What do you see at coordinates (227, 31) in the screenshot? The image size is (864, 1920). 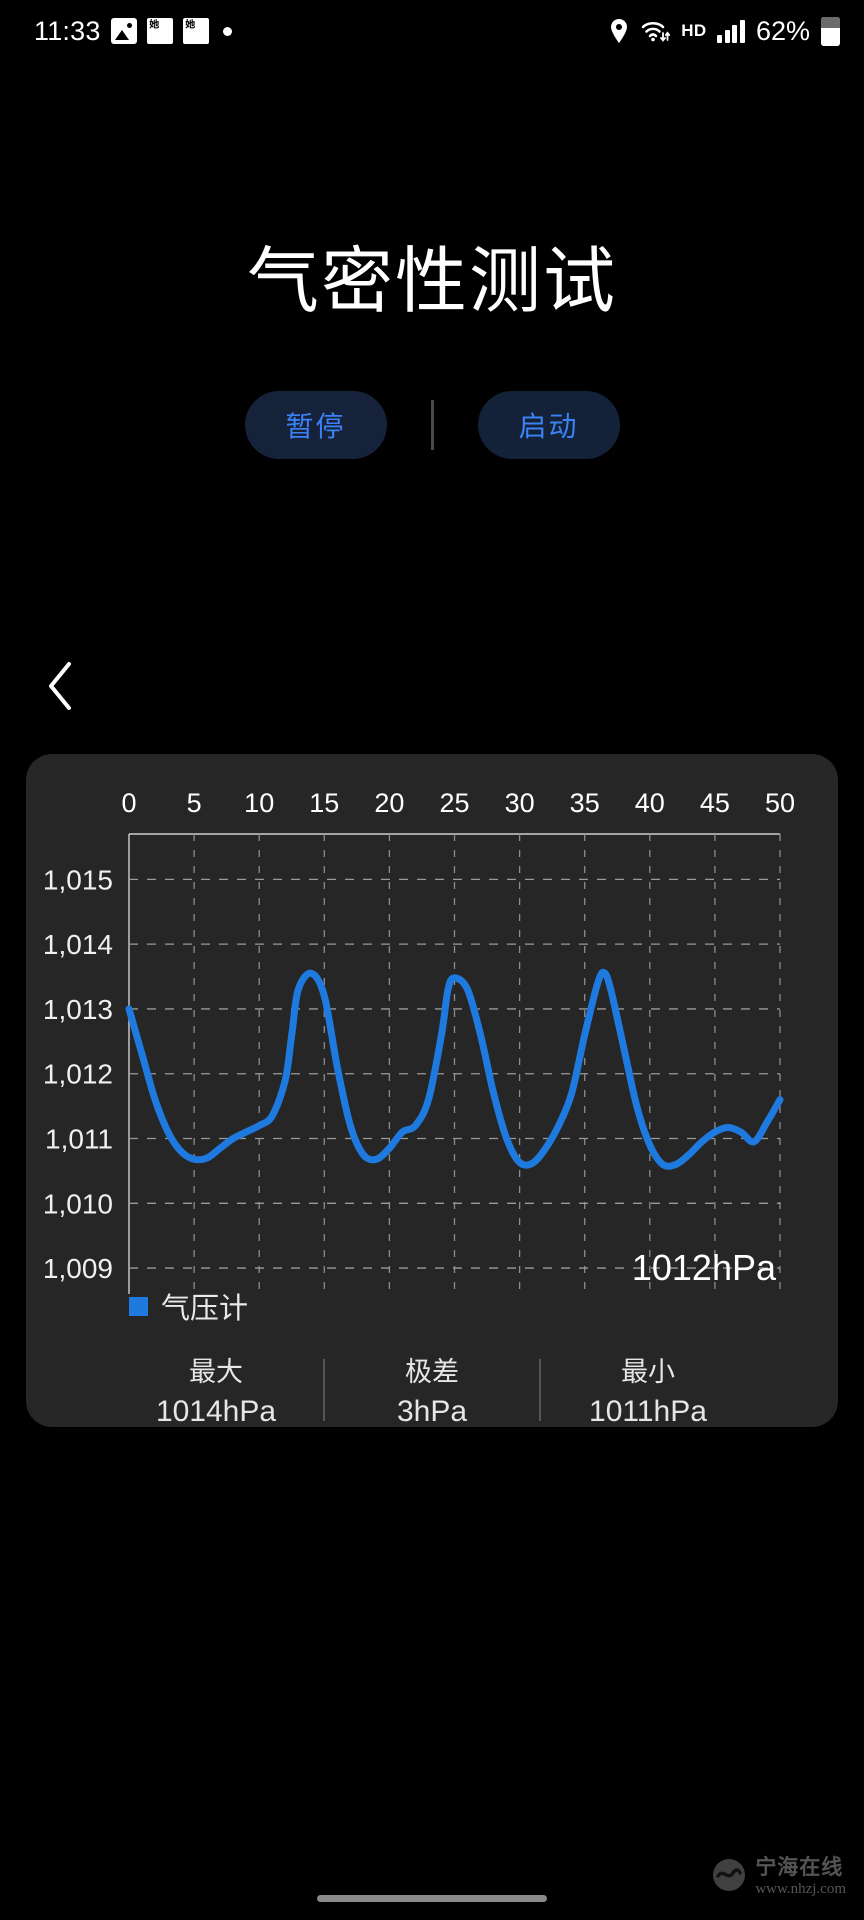 I see `dot-indicator-icon` at bounding box center [227, 31].